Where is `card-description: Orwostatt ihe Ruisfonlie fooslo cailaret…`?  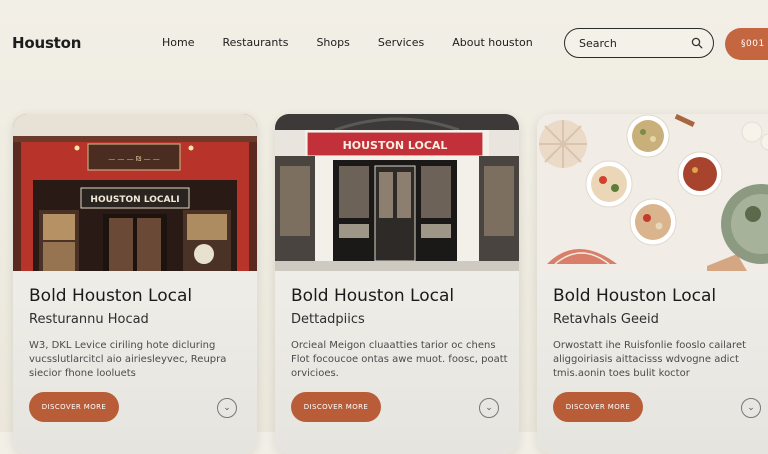 card-description: Orwostatt ihe Ruisfonlie fooslo cailaret… is located at coordinates (650, 359).